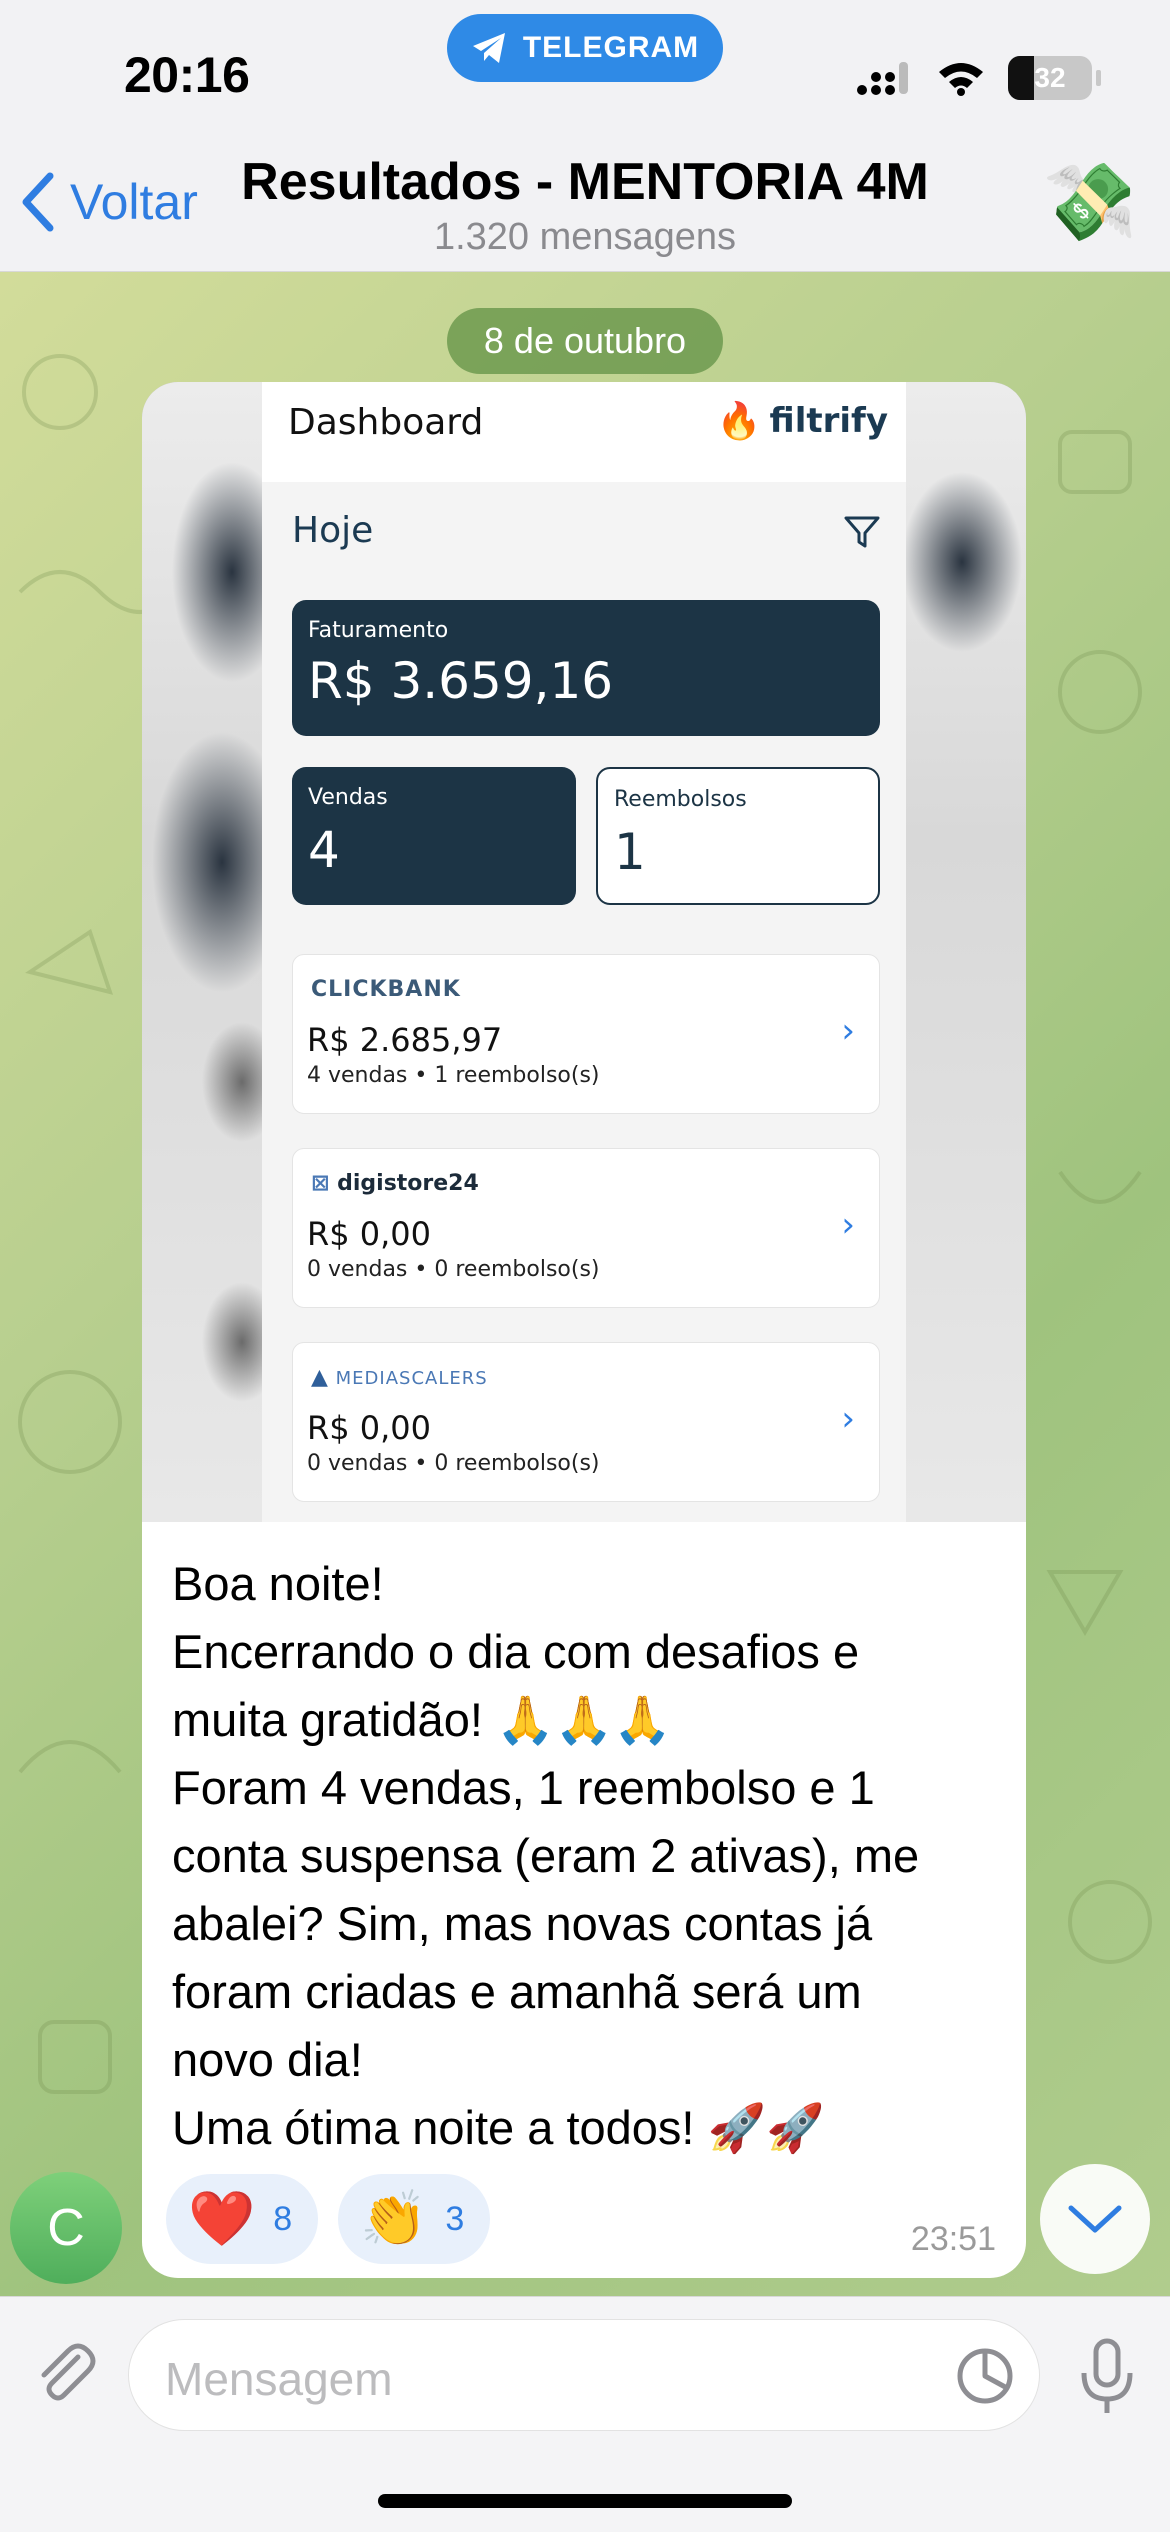  What do you see at coordinates (585, 237) in the screenshot?
I see `chat-subtitle: 1.320 mensagens` at bounding box center [585, 237].